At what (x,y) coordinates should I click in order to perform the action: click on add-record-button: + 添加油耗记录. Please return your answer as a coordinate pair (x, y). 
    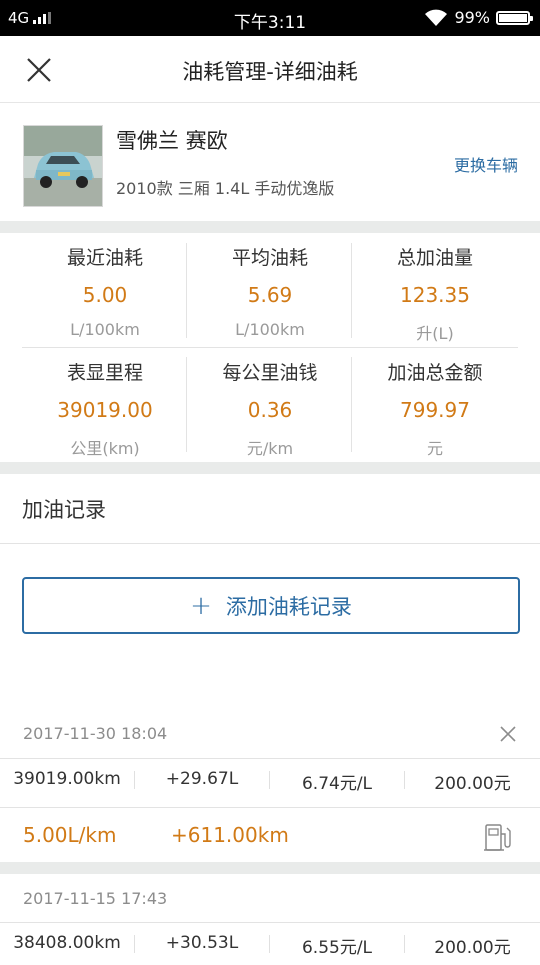
    Looking at the image, I should click on (271, 605).